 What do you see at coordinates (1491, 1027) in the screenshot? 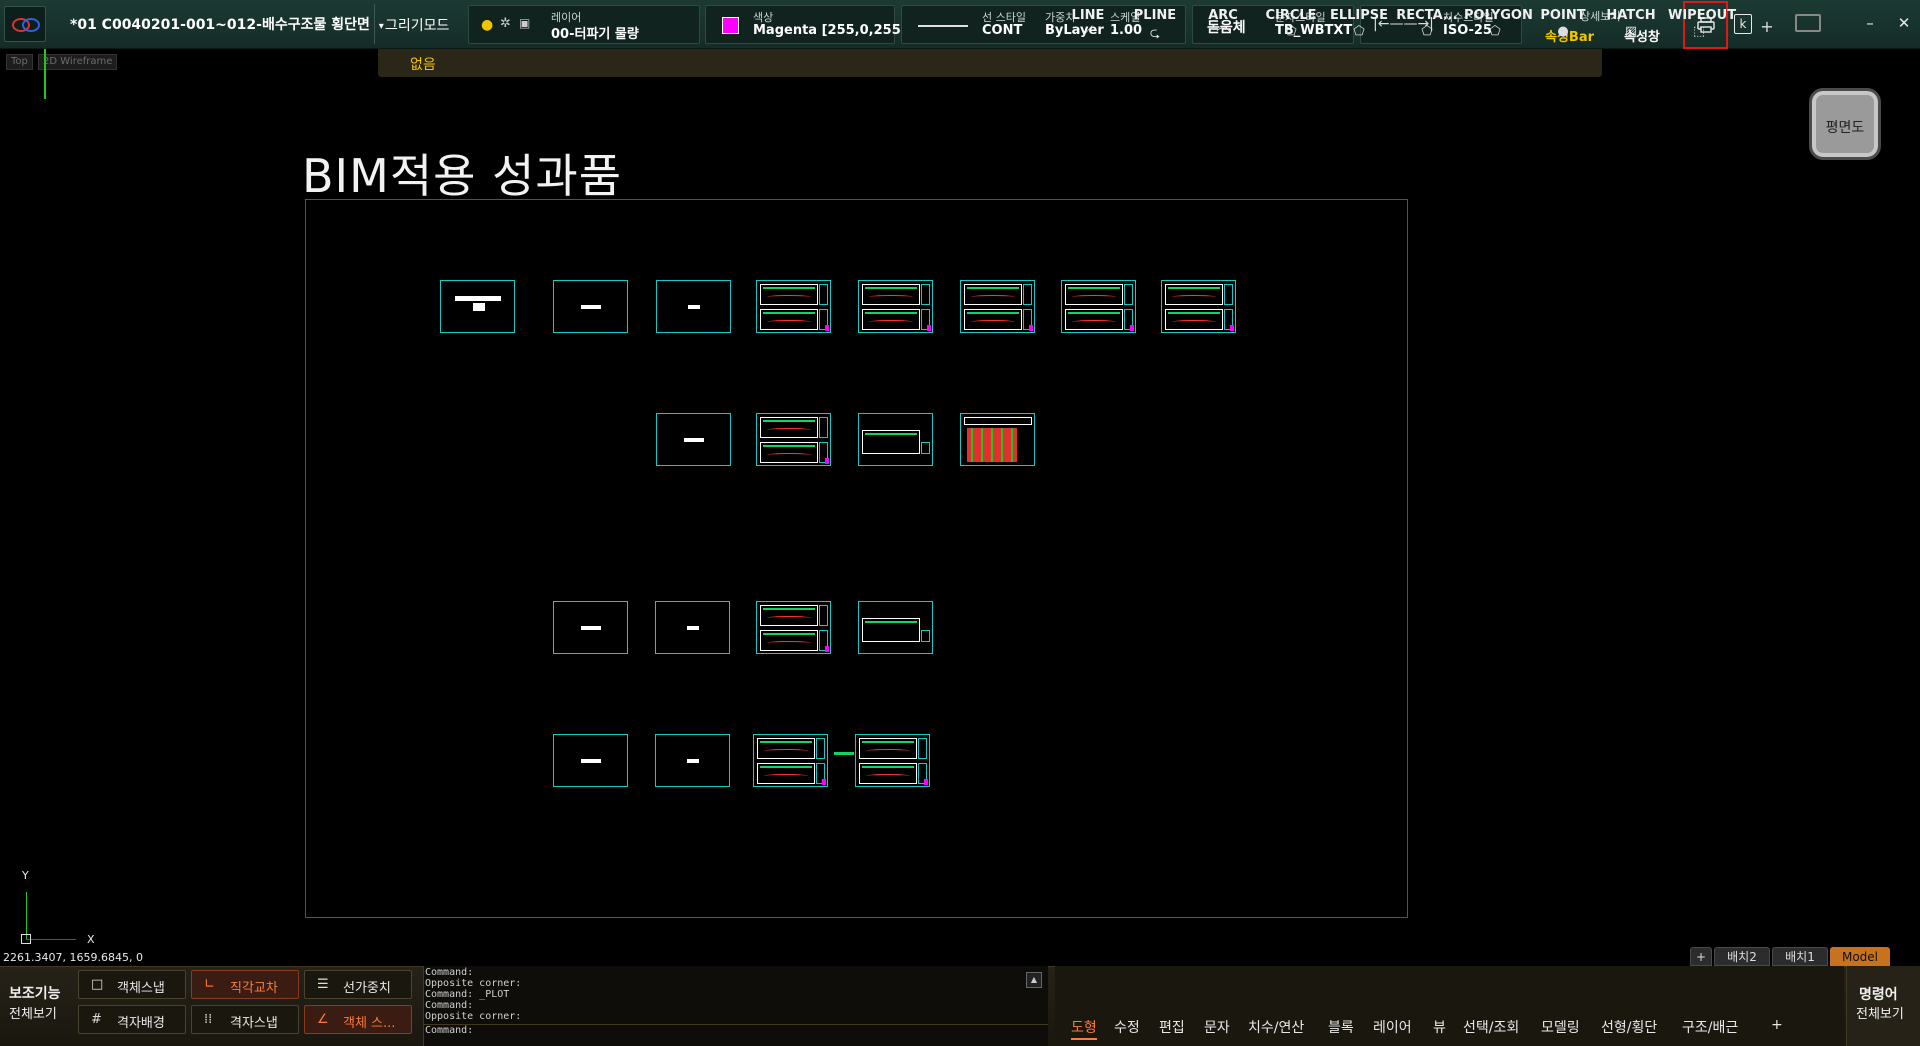
I see `category-tab: 선택/조회` at bounding box center [1491, 1027].